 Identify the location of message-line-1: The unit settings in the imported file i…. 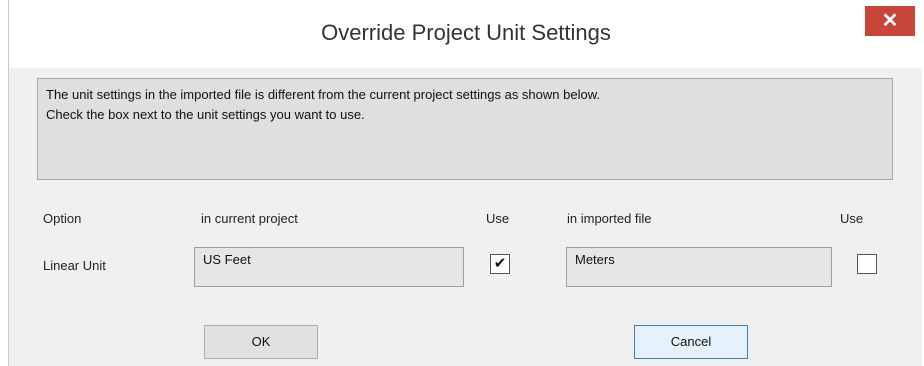
(323, 94).